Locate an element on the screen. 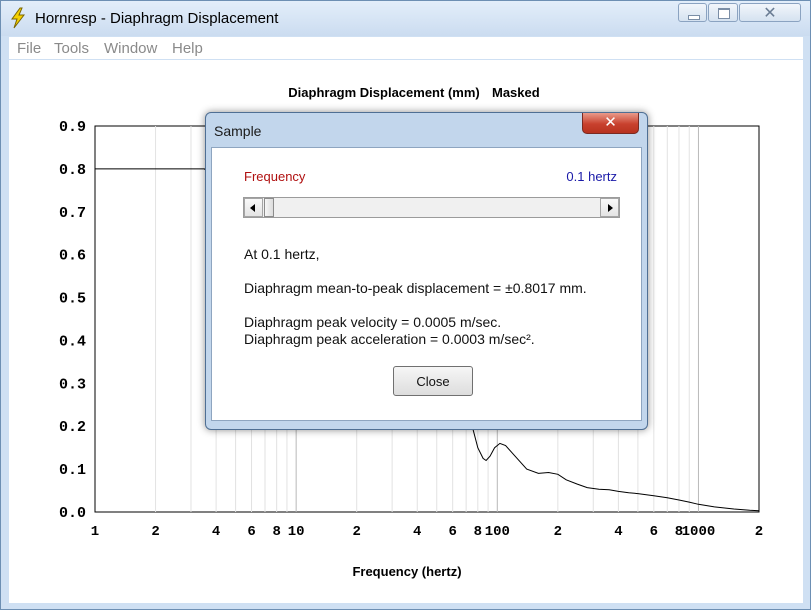 The image size is (811, 610). window-close-button: ✕ is located at coordinates (770, 12).